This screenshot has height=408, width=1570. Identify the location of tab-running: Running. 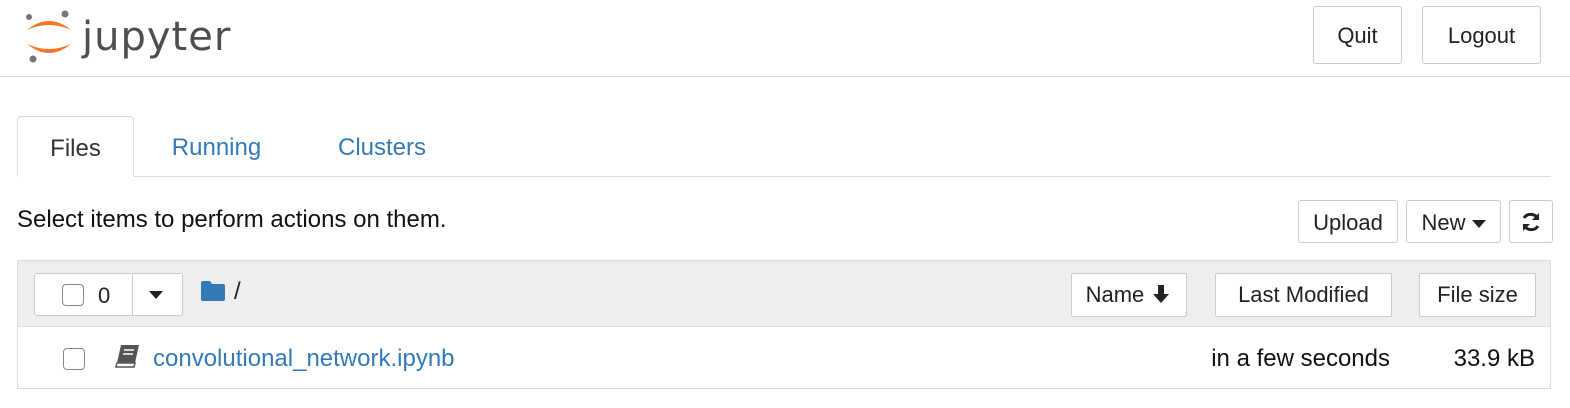
(216, 146).